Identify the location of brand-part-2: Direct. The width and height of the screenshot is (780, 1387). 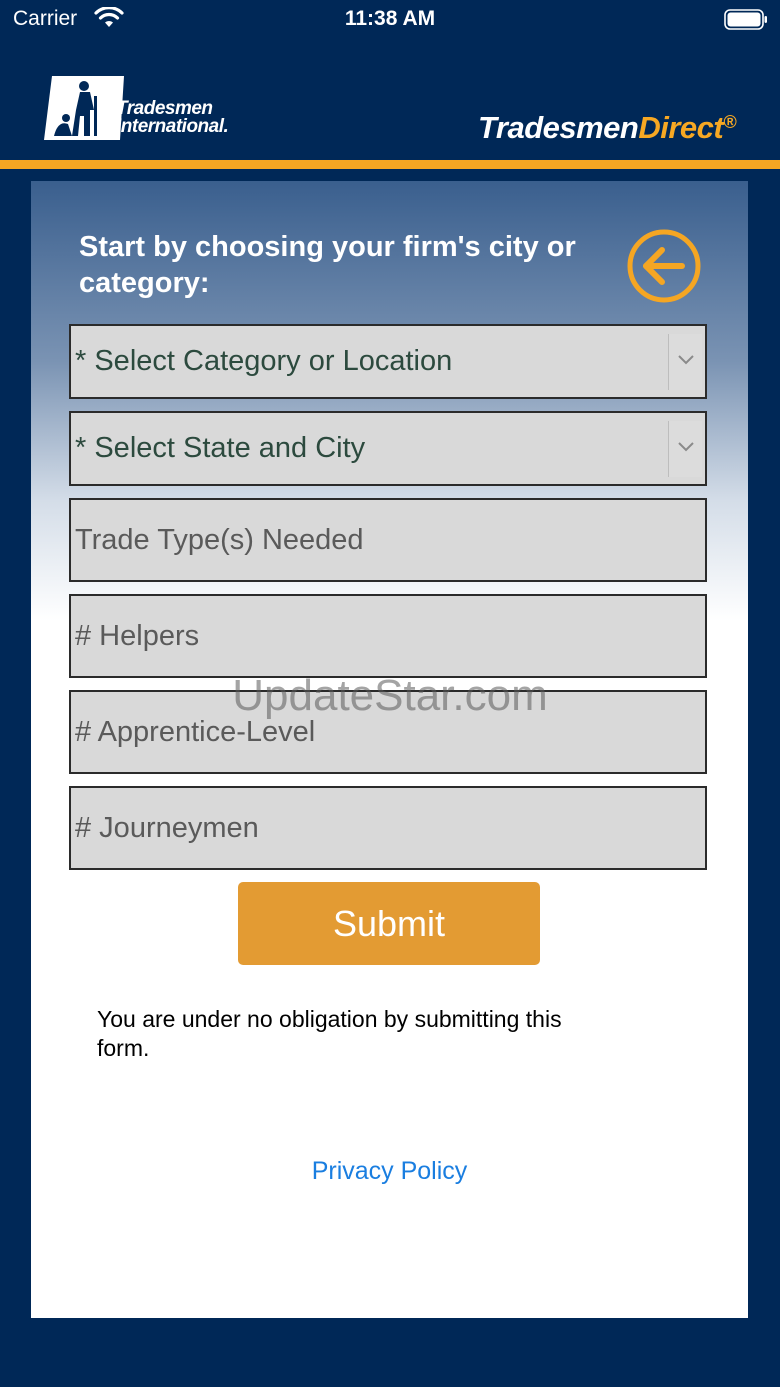
(681, 127).